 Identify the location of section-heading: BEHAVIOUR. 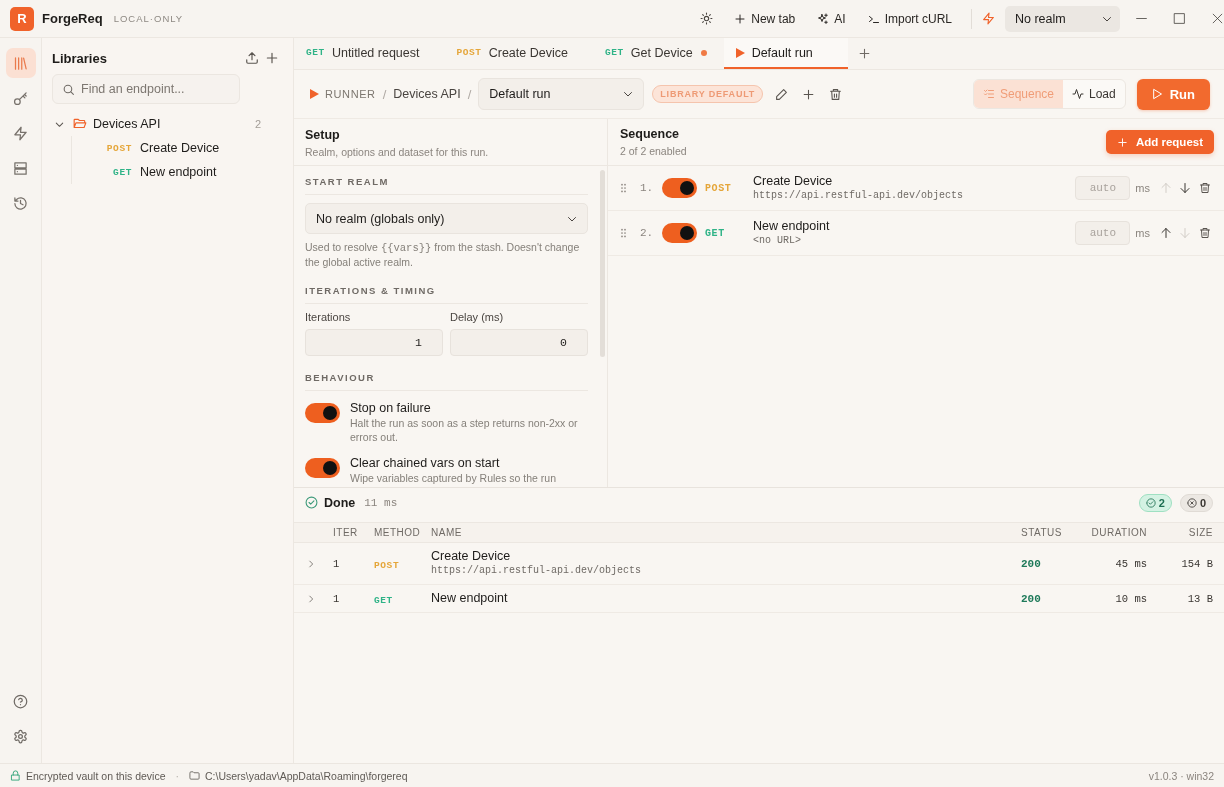
(446, 381).